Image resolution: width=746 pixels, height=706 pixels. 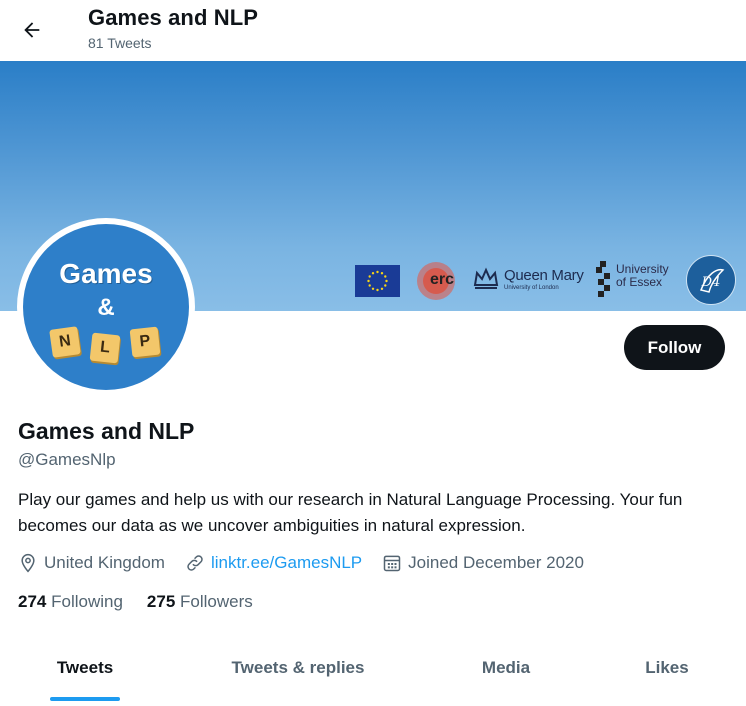 What do you see at coordinates (104, 562) in the screenshot?
I see `location-text: United Kingdom` at bounding box center [104, 562].